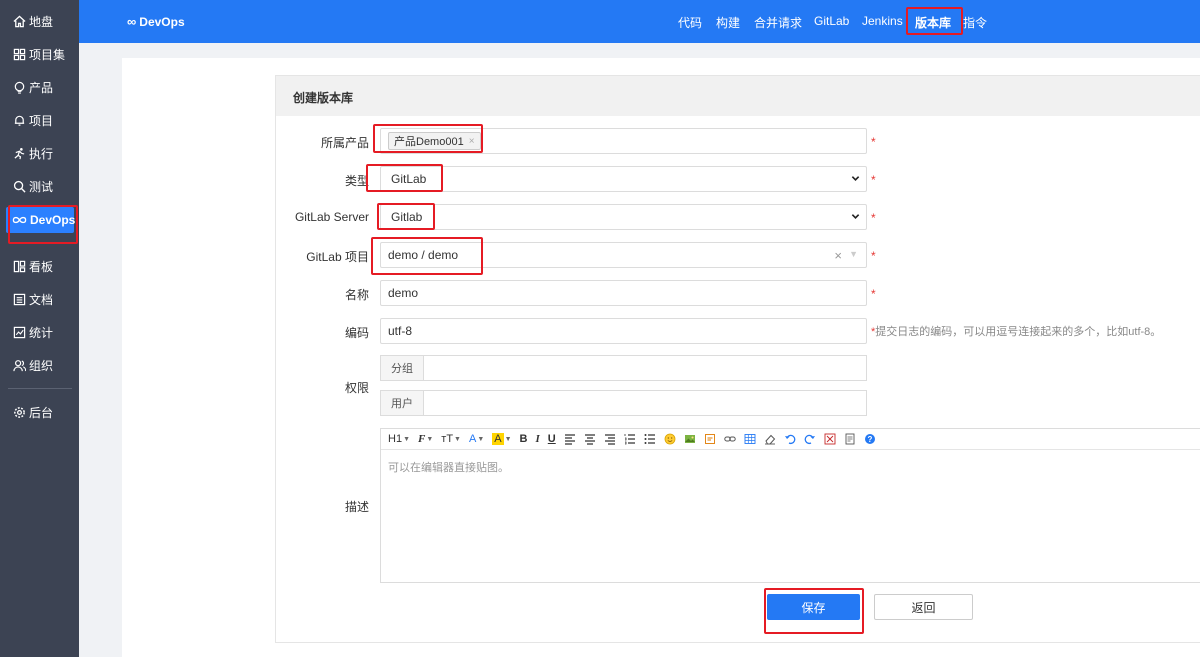 The image size is (1200, 657). Describe the element at coordinates (933, 22) in the screenshot. I see `nav-repo: 版本库` at that location.